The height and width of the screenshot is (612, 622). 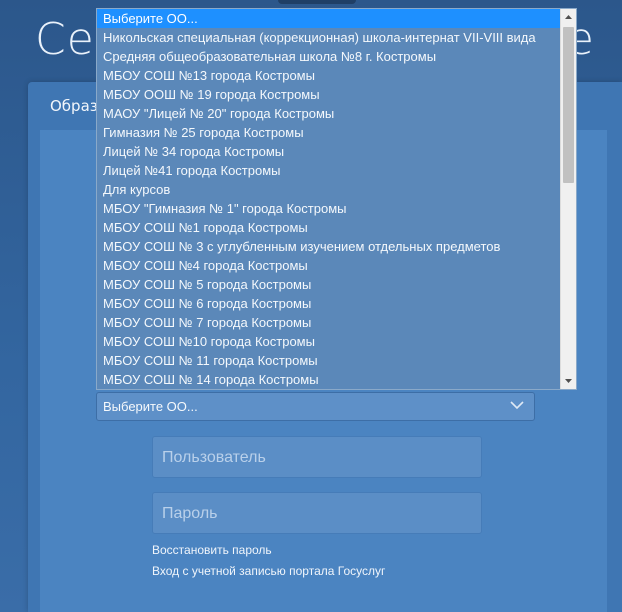 I want to click on school-option: Лицей №41 города Костромы, so click(x=329, y=170).